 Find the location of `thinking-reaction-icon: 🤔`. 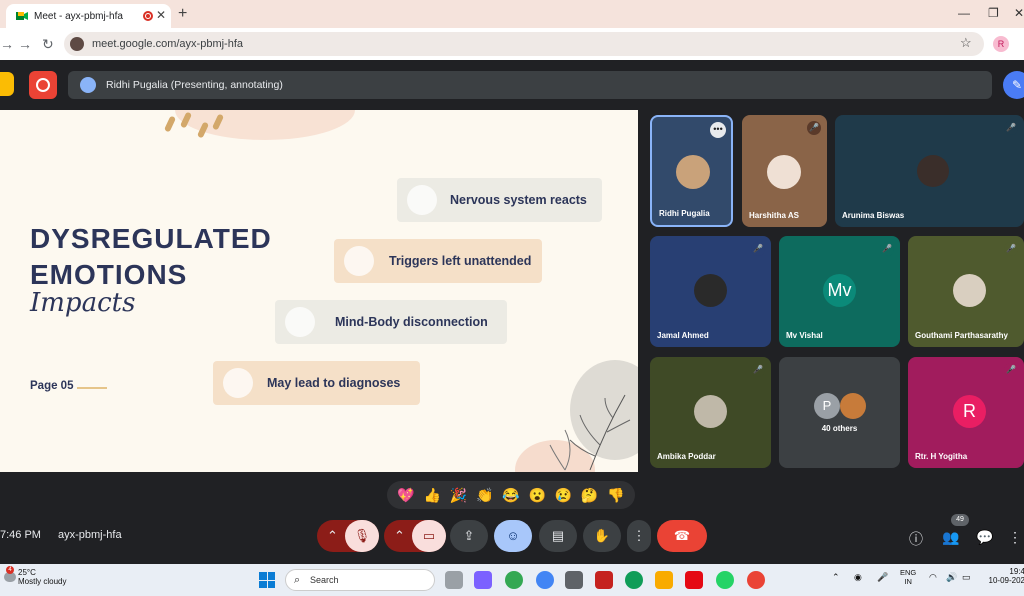

thinking-reaction-icon: 🤔 is located at coordinates (589, 495).